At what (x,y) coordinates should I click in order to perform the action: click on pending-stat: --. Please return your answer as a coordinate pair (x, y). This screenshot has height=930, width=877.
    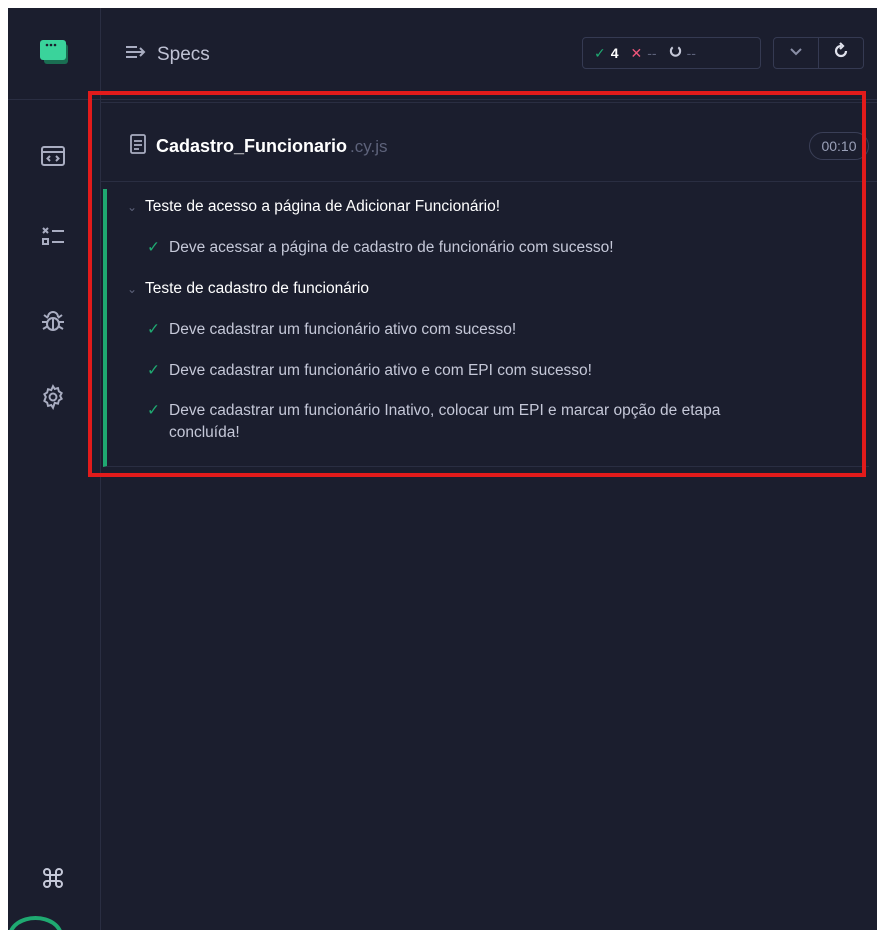
    Looking at the image, I should click on (682, 53).